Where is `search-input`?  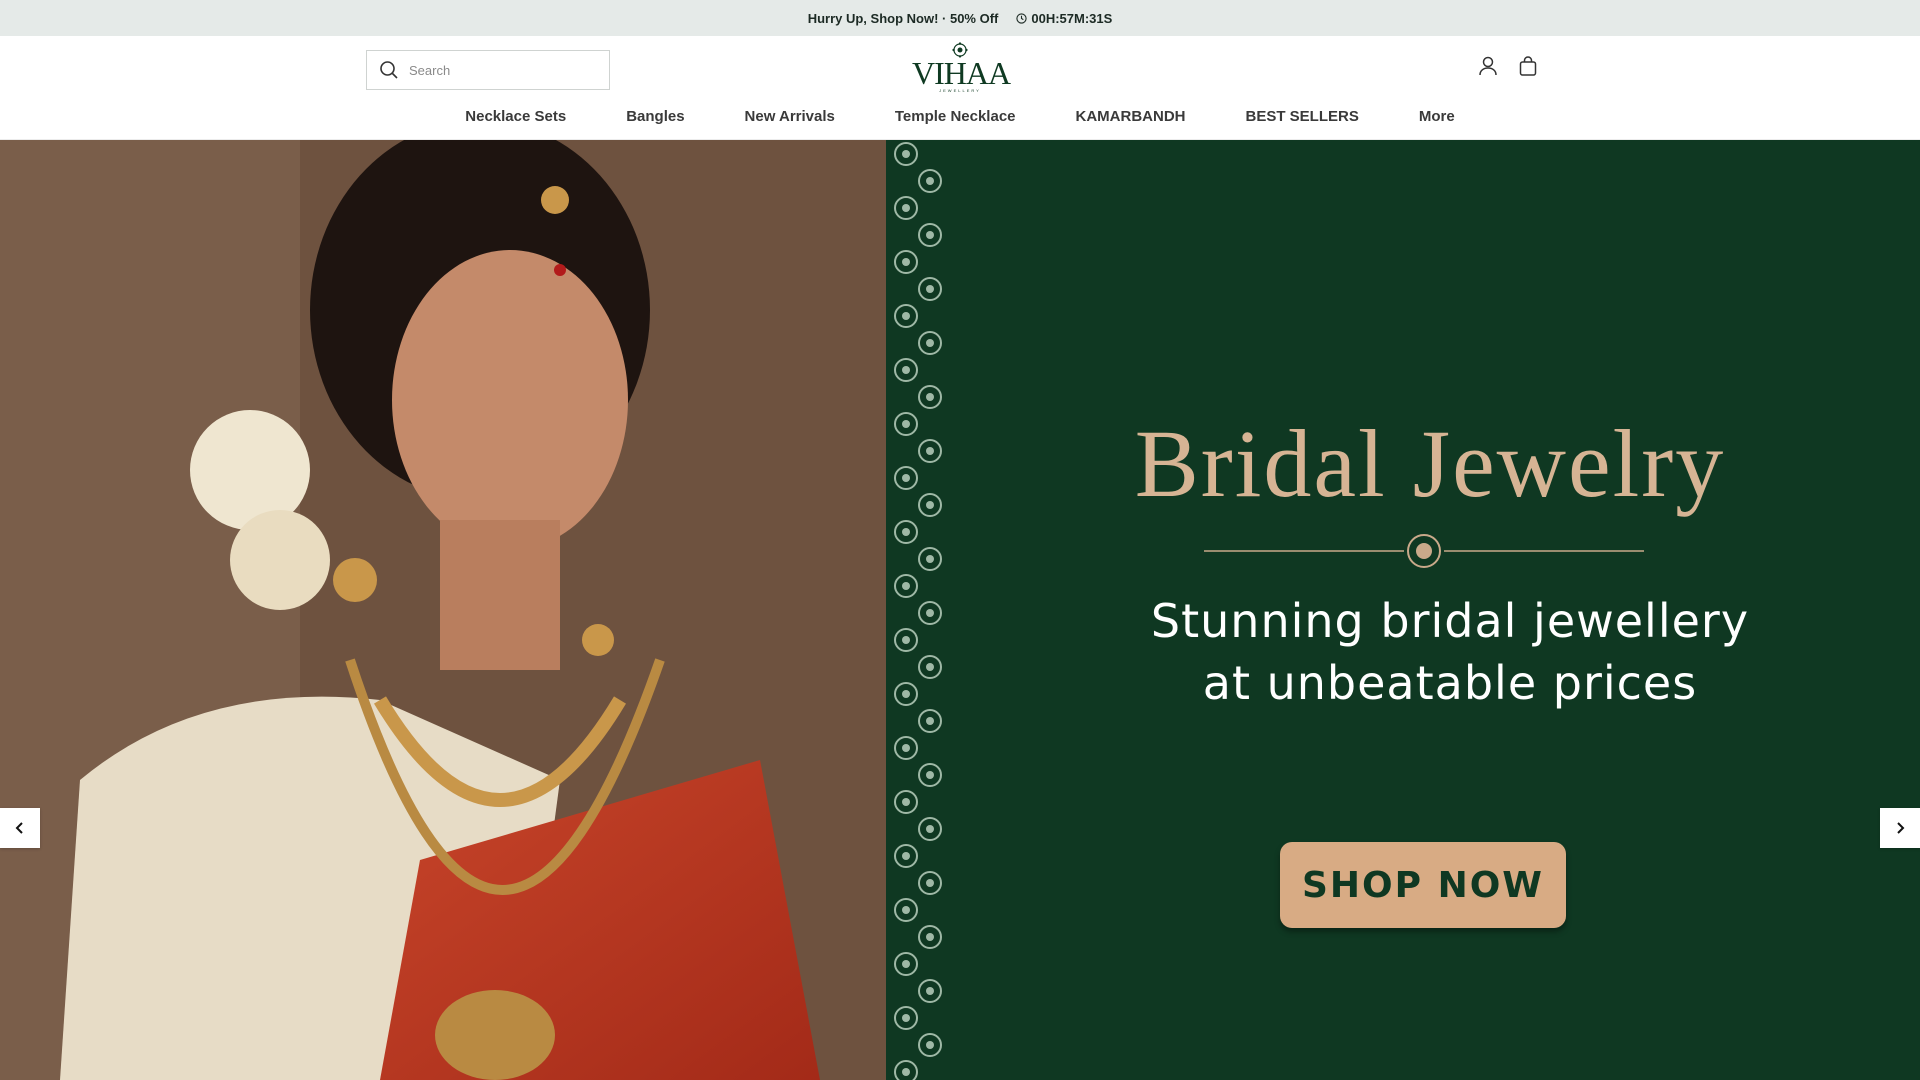
search-input is located at coordinates (494, 70).